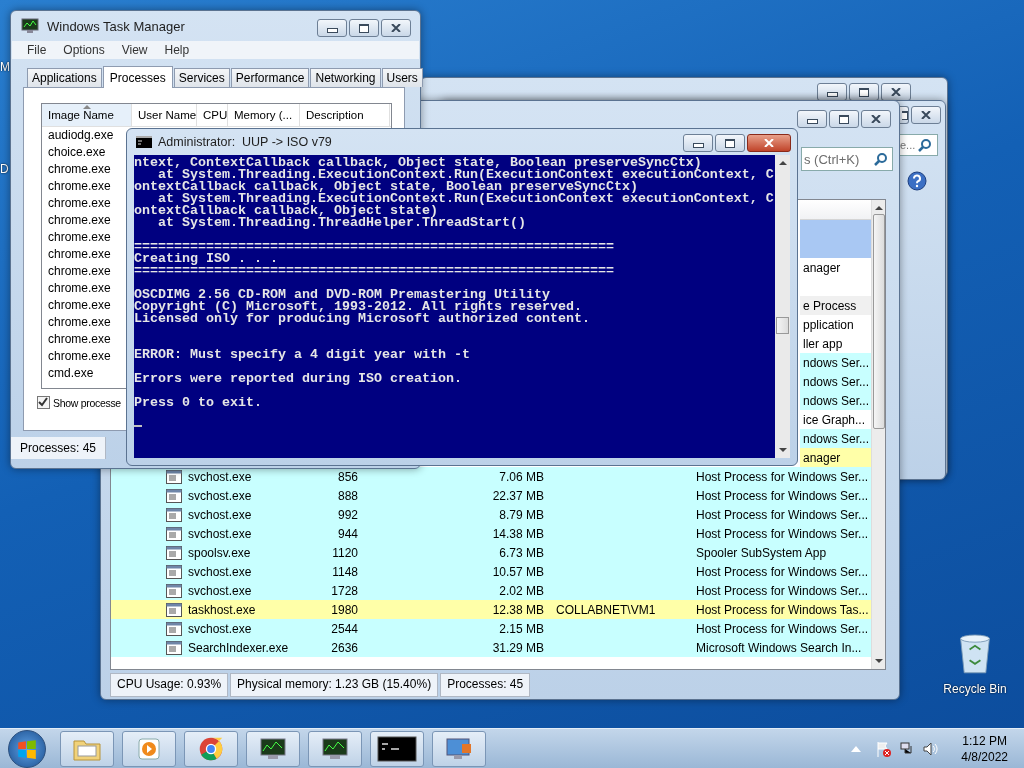 The height and width of the screenshot is (768, 1024). Describe the element at coordinates (87, 115) in the screenshot. I see `column-header: Image Name` at that location.